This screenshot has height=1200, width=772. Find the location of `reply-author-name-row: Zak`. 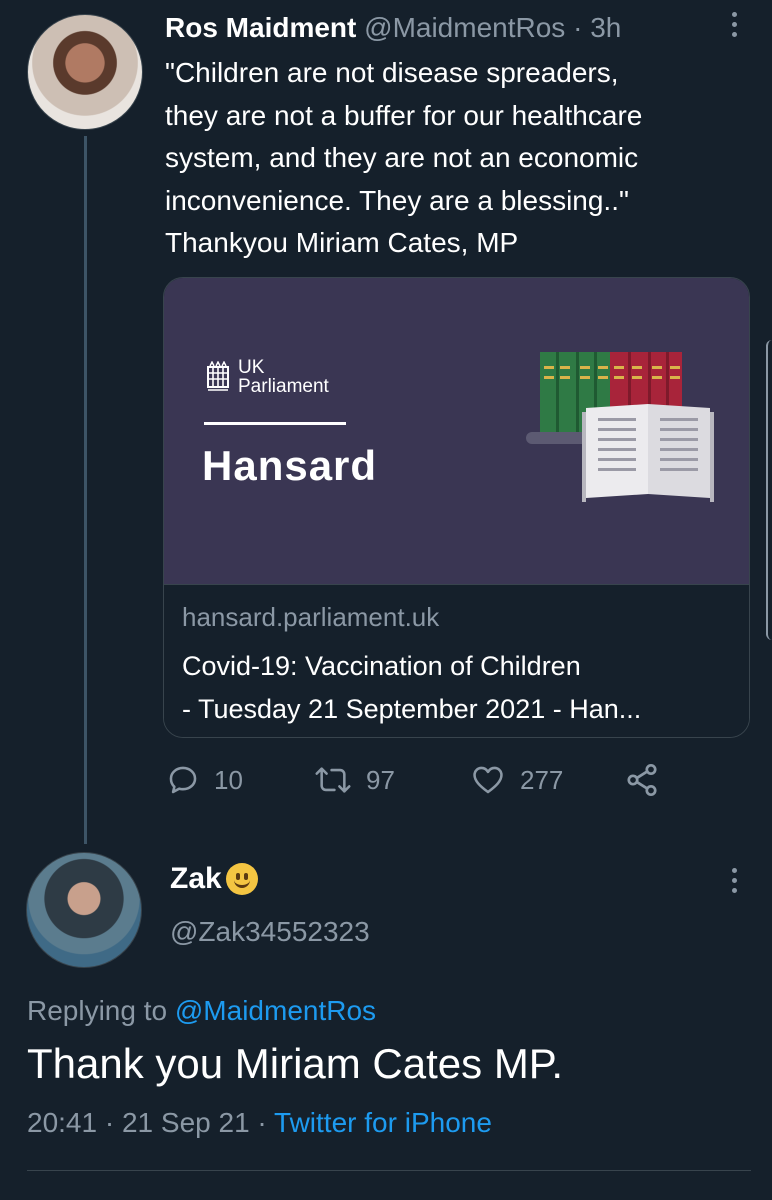

reply-author-name-row: Zak is located at coordinates (214, 879).